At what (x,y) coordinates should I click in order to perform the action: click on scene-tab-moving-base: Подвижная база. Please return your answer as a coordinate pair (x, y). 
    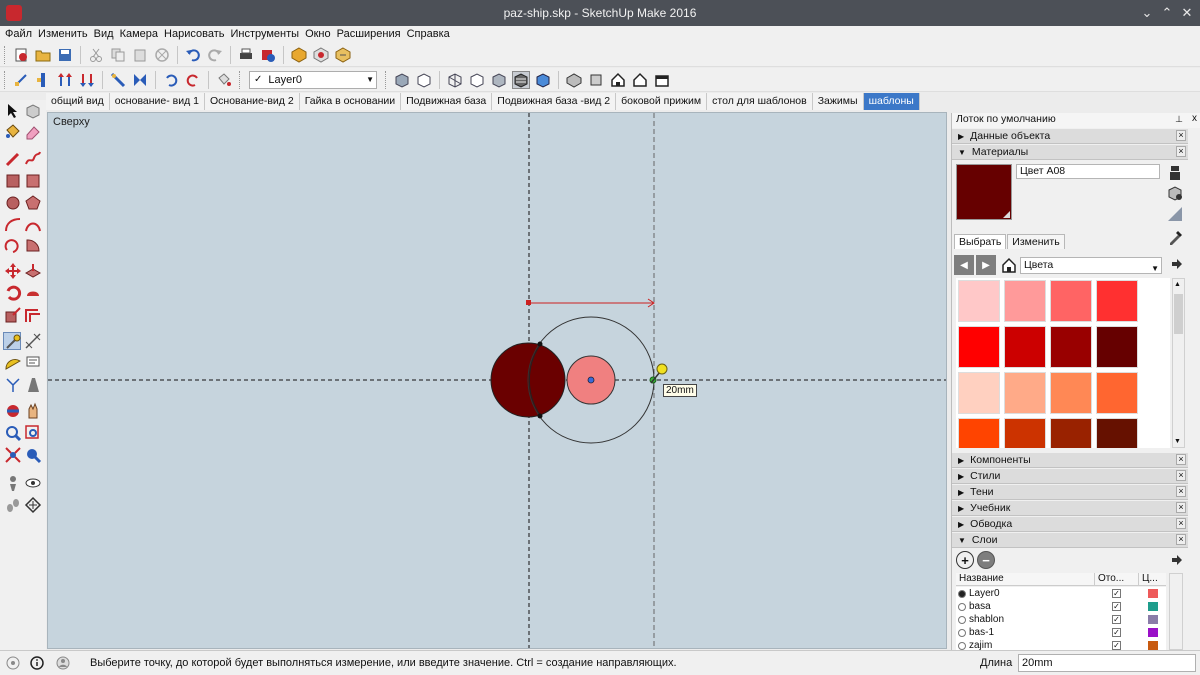
    Looking at the image, I should click on (447, 101).